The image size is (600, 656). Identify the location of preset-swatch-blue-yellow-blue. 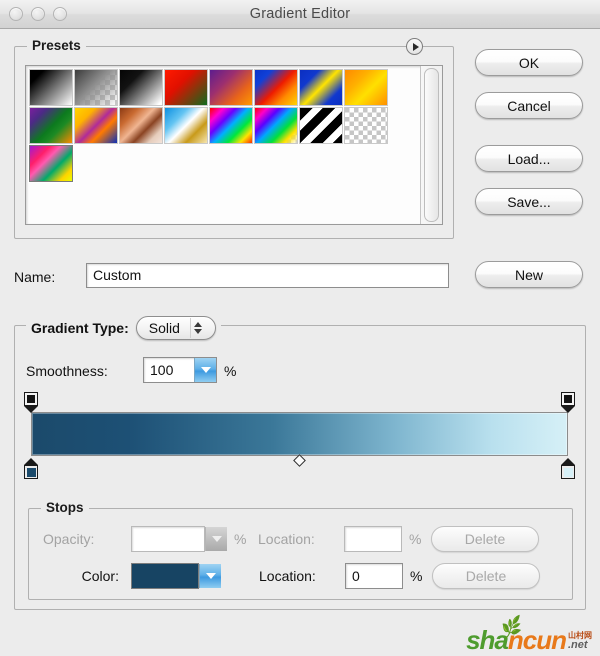
(321, 87).